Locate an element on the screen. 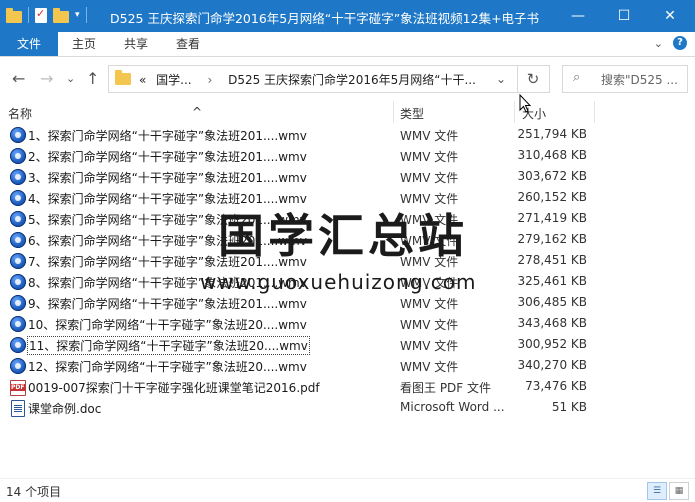 The image size is (695, 502). properties-icon is located at coordinates (41, 15).